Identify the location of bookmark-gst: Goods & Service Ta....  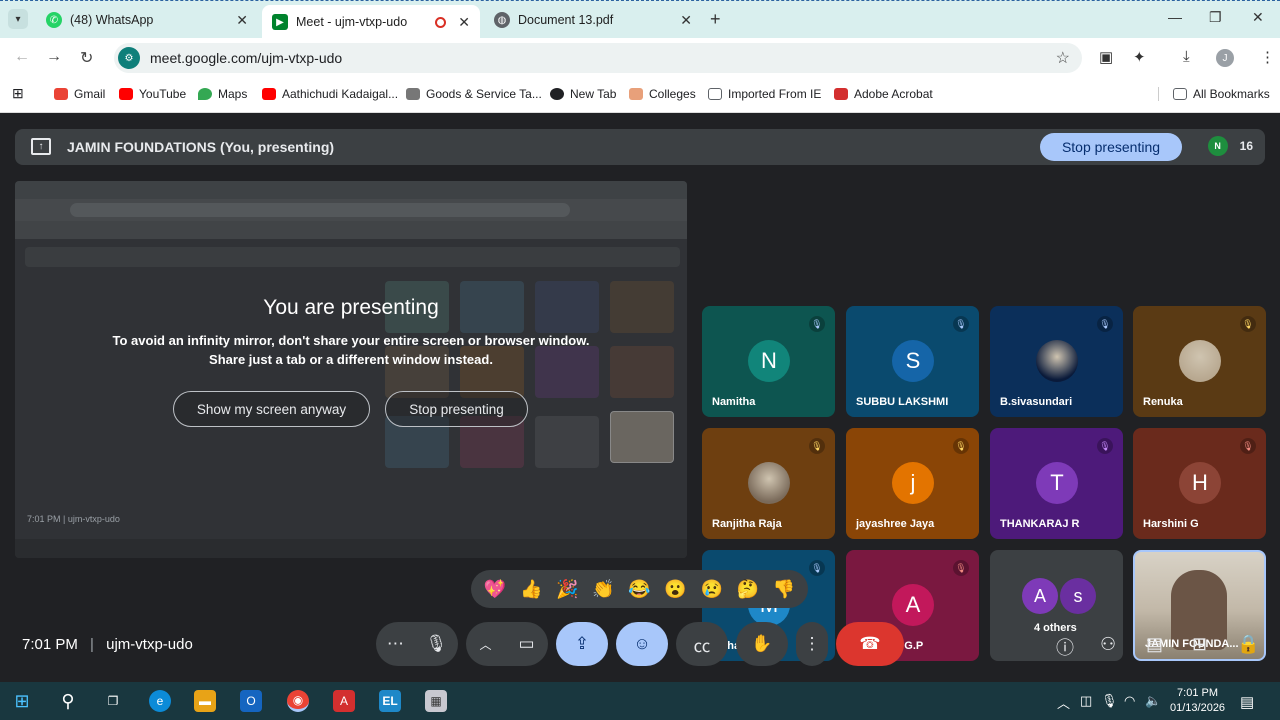
(474, 94).